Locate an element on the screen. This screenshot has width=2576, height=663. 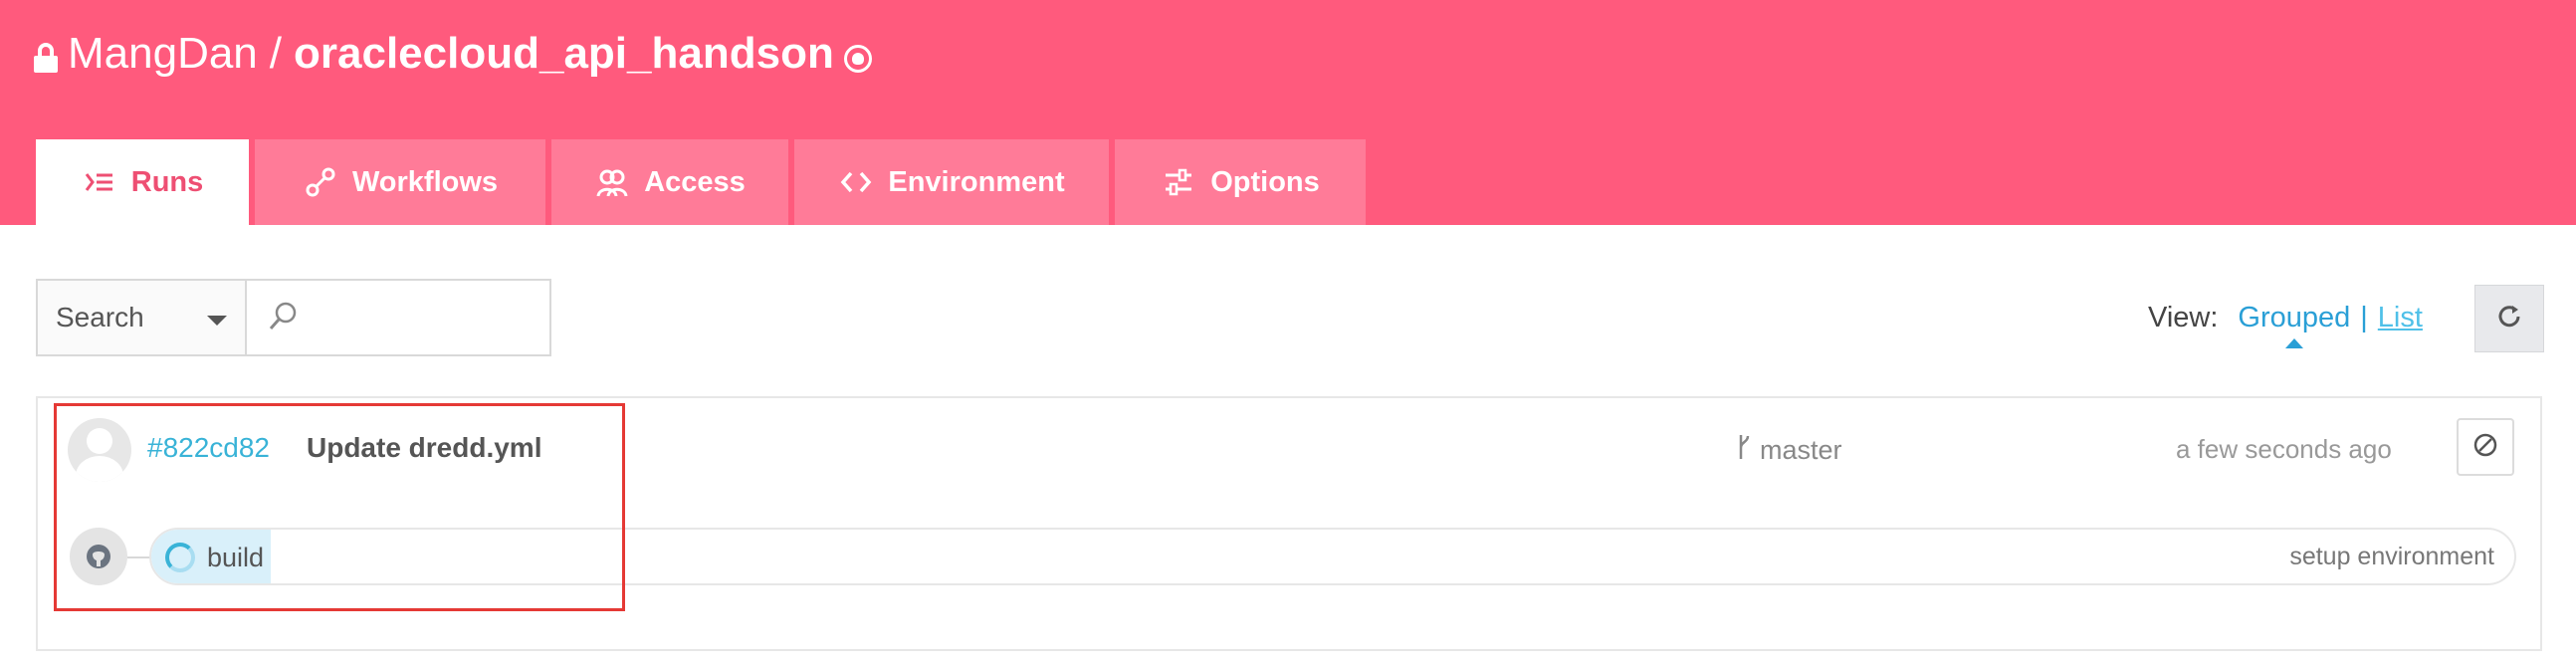
cancel-run-button is located at coordinates (2485, 447).